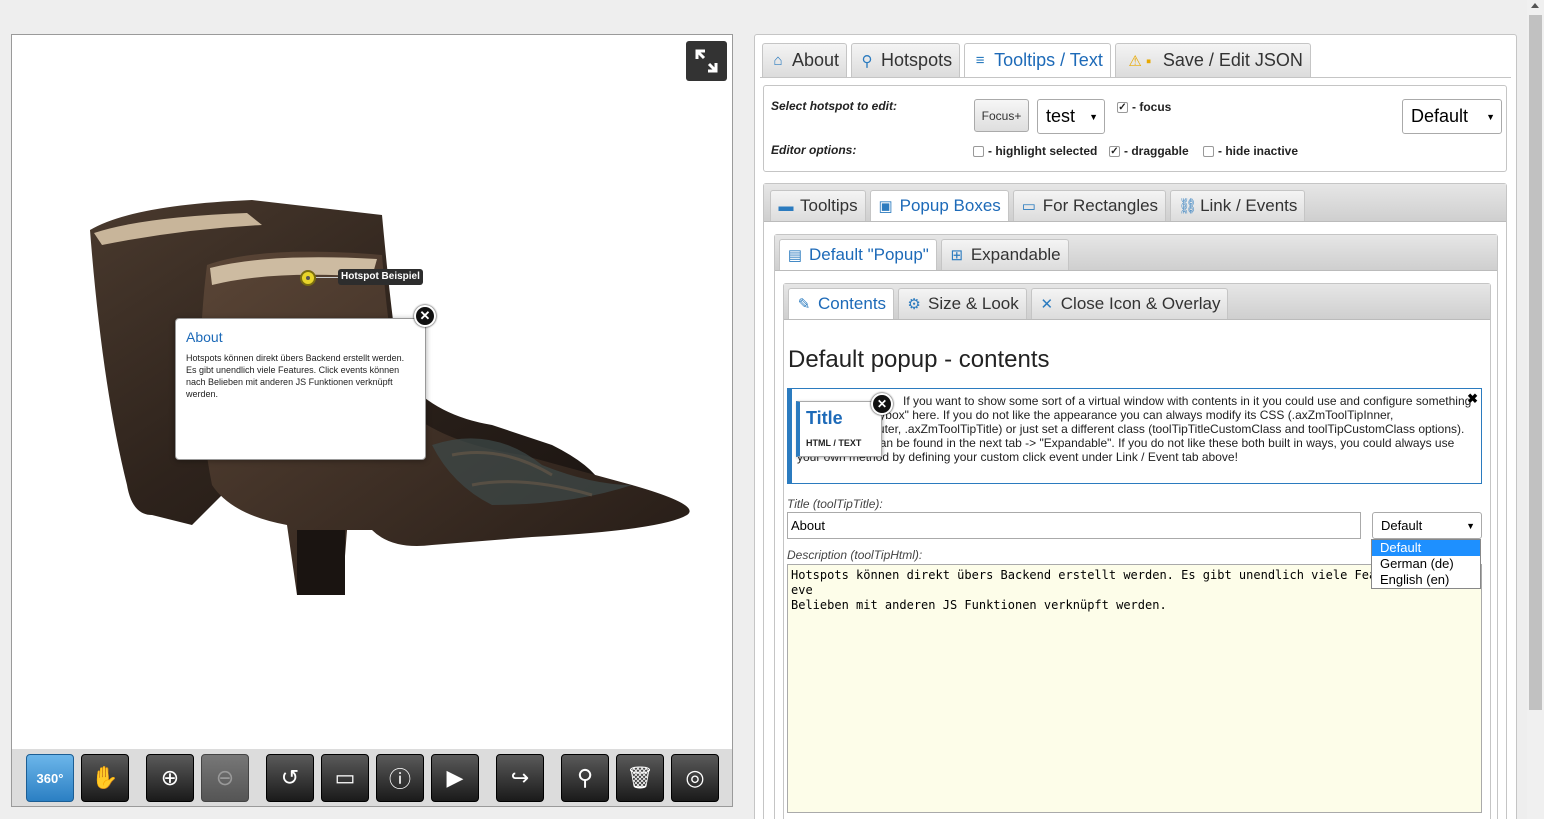 This screenshot has width=1544, height=819. I want to click on redo-button: ↪, so click(520, 778).